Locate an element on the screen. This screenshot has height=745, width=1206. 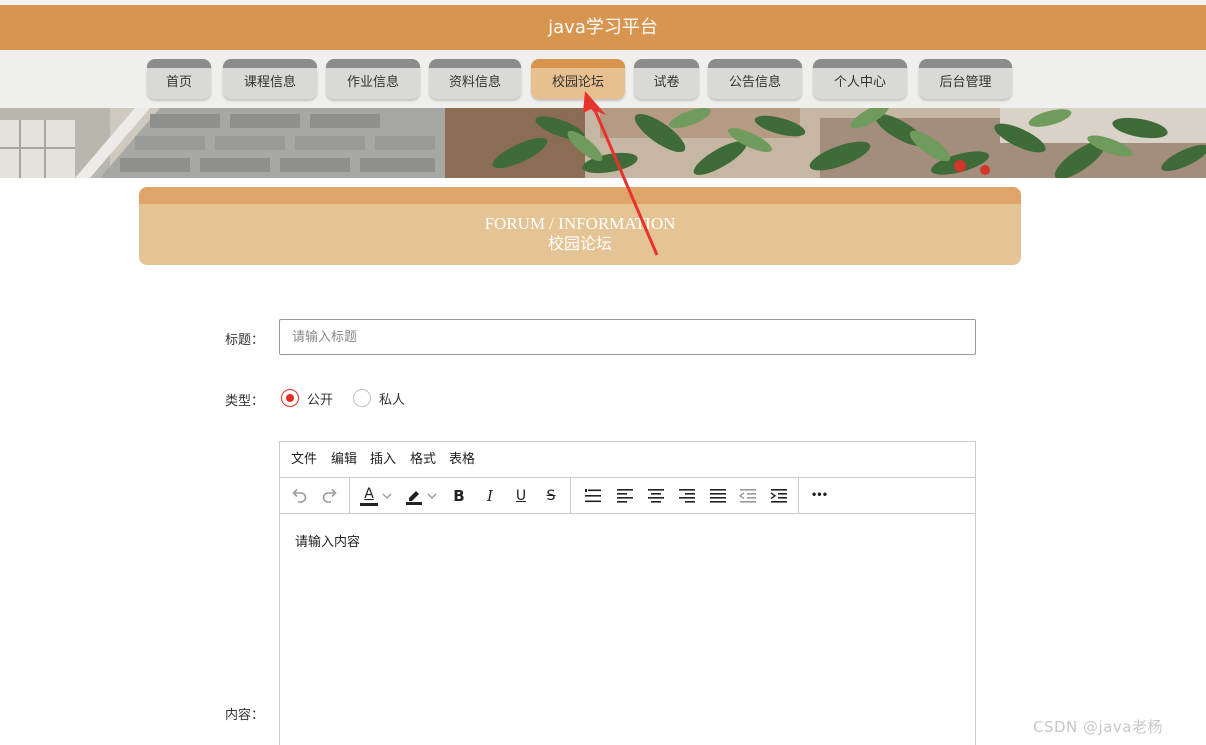
more-glyph: ••• is located at coordinates (819, 495).